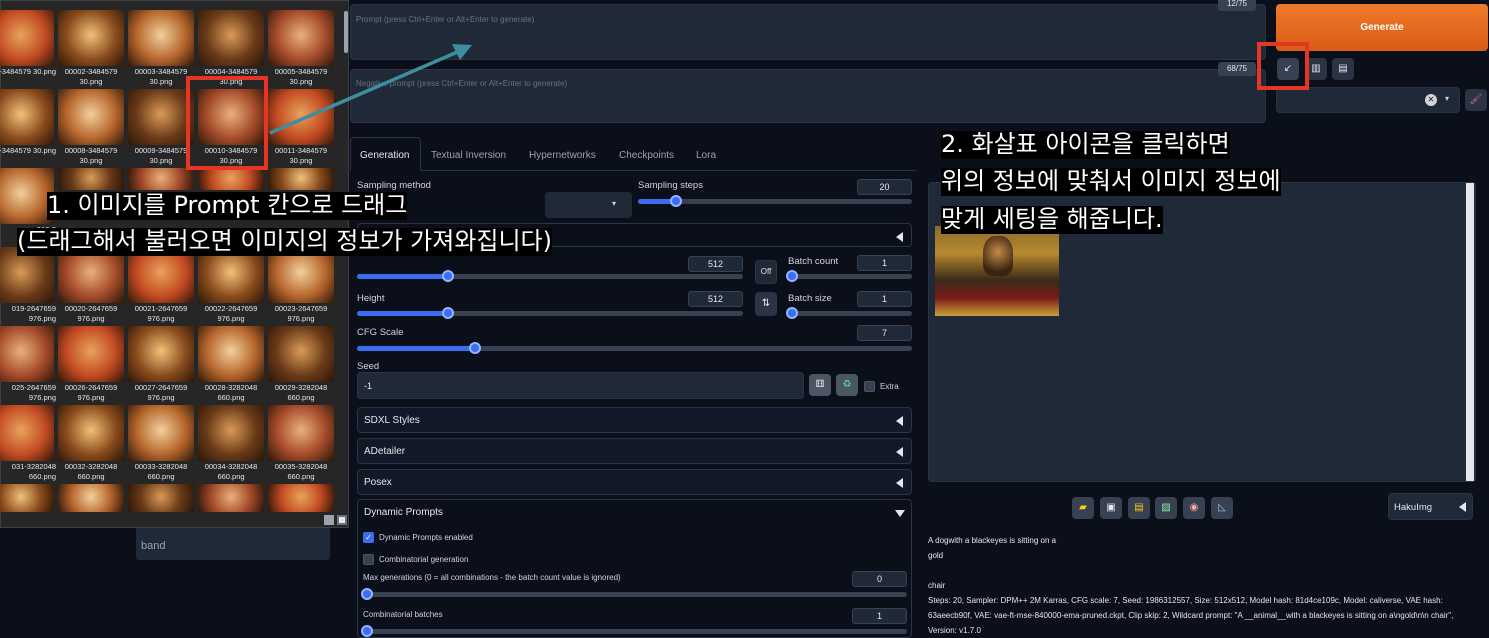 This screenshot has width=1489, height=638. Describe the element at coordinates (1052, 219) in the screenshot. I see `step2-line3: 맞게 세팅을 해줍니다.` at that location.